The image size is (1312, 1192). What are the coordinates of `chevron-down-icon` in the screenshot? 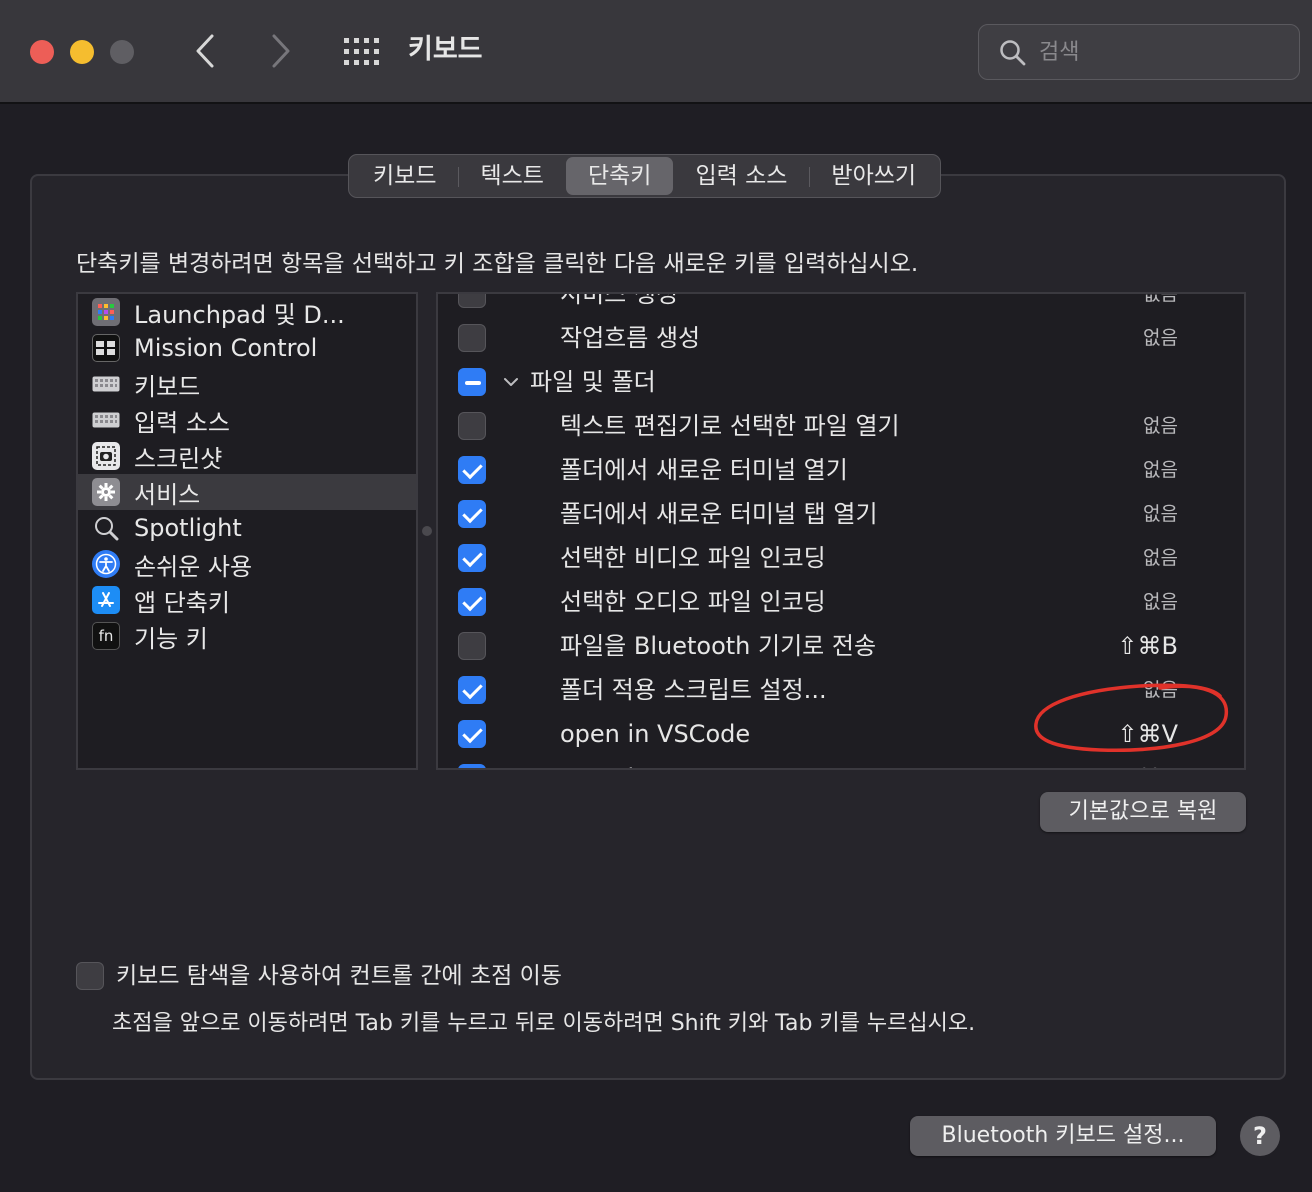 It's located at (511, 382).